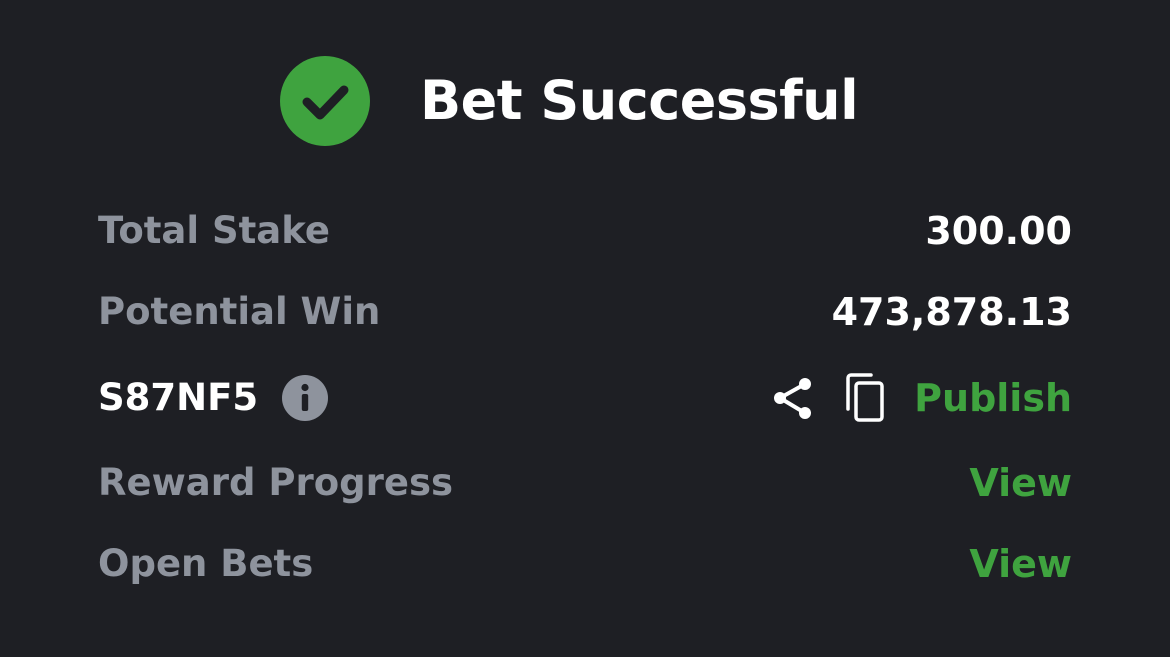 This screenshot has width=1170, height=657. Describe the element at coordinates (585, 564) in the screenshot. I see `open-bets-row: Open Bets View` at that location.